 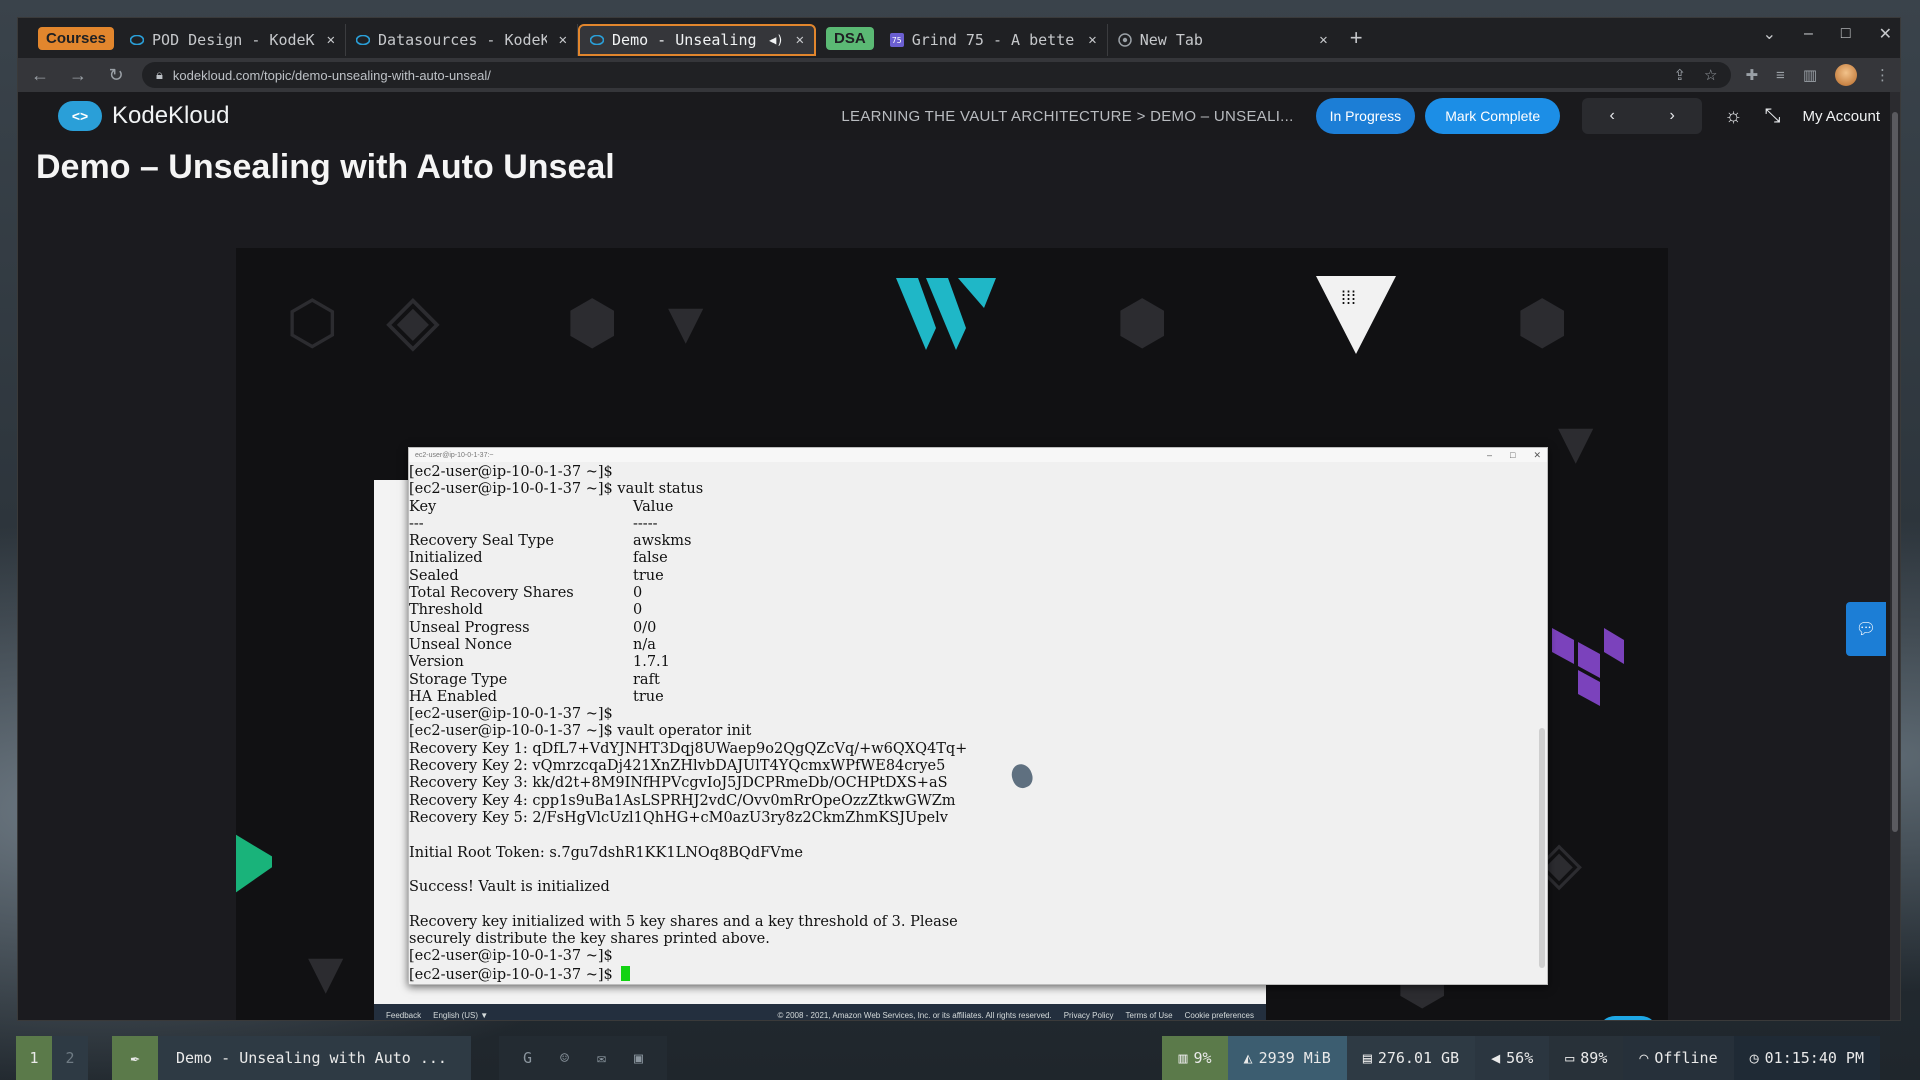 I want to click on next-lesson-icon: ›, so click(x=1672, y=116).